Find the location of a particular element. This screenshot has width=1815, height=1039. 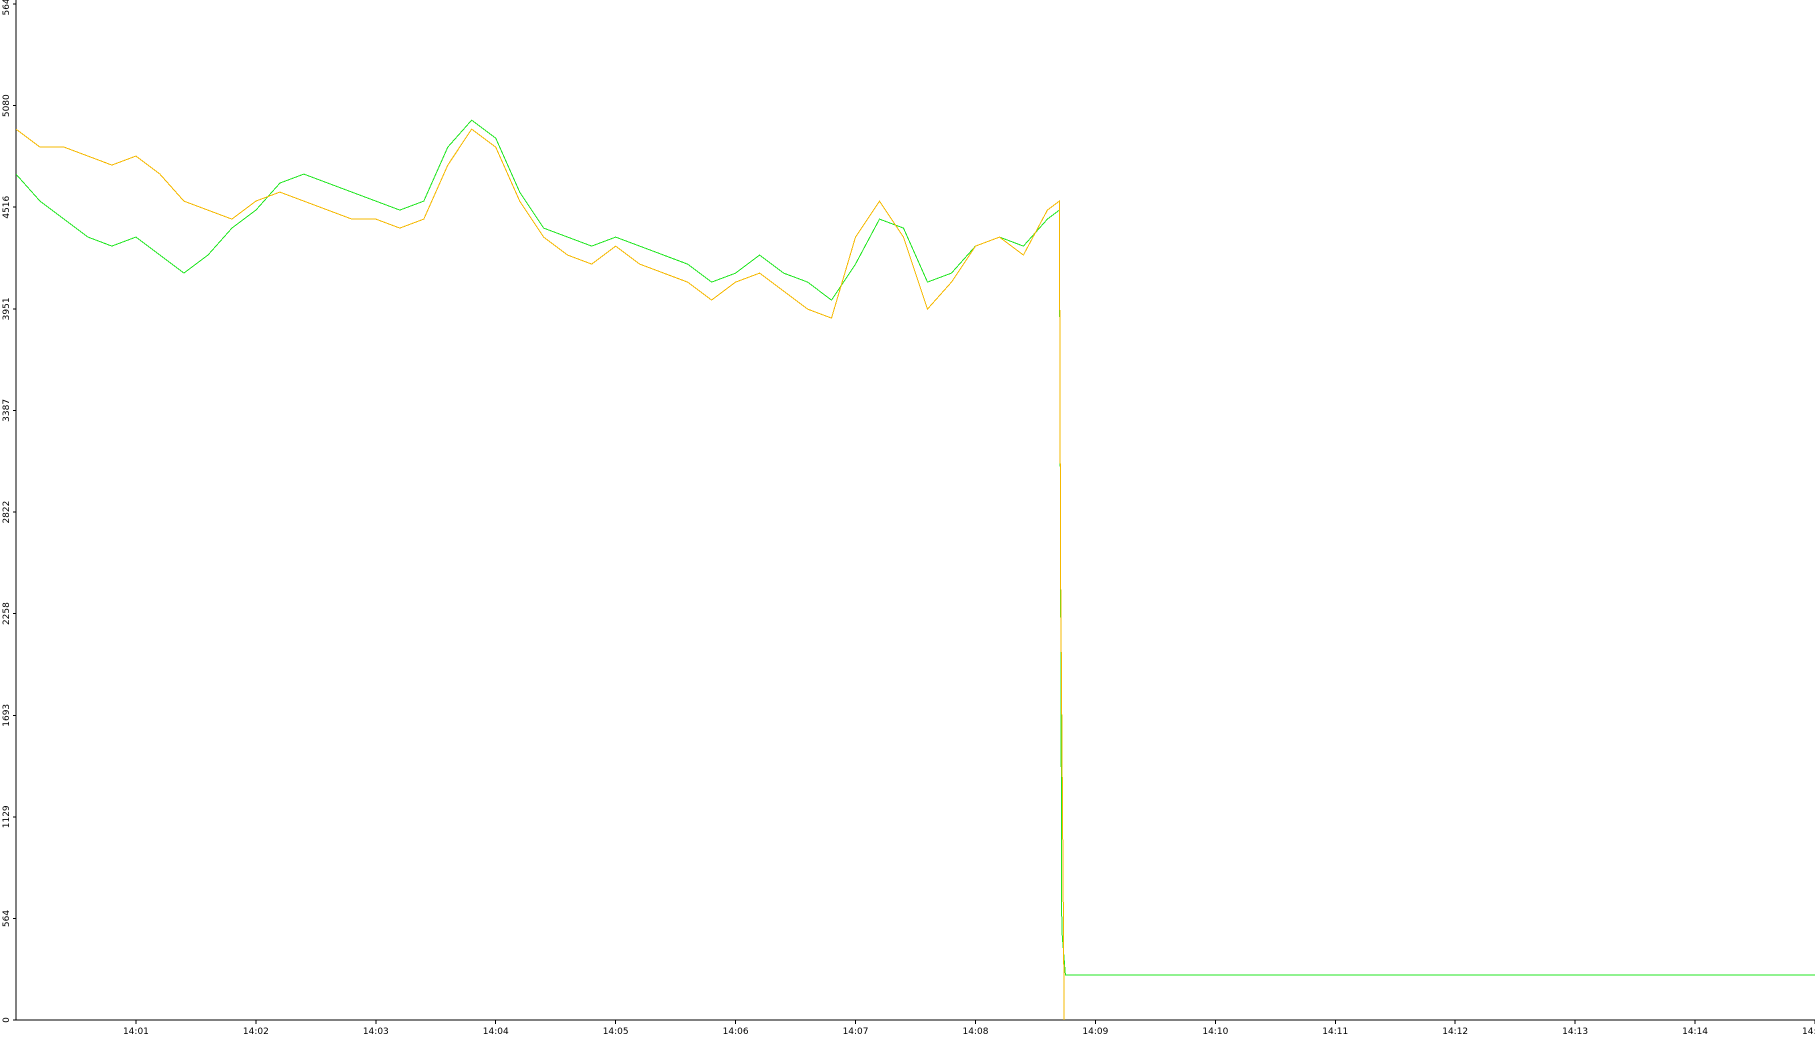

y-axis: 0 564 1129 1693 2258 2822 3387 3951 4516 5080 5645 is located at coordinates (9, 511).